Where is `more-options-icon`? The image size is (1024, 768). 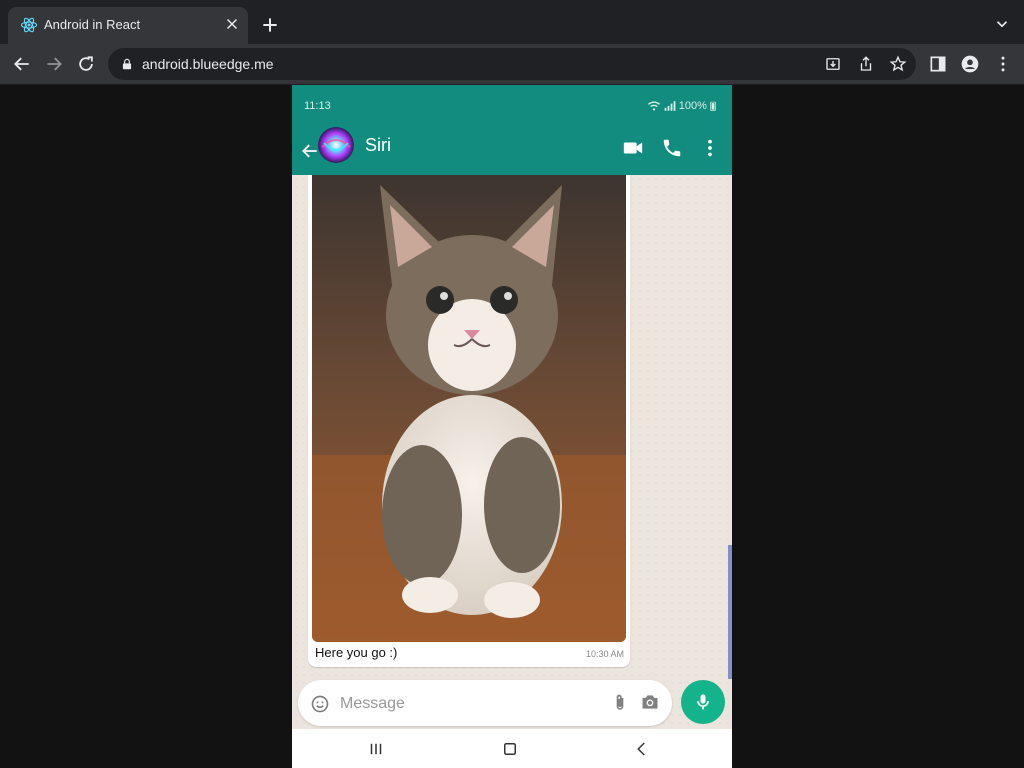
more-options-icon is located at coordinates (710, 148).